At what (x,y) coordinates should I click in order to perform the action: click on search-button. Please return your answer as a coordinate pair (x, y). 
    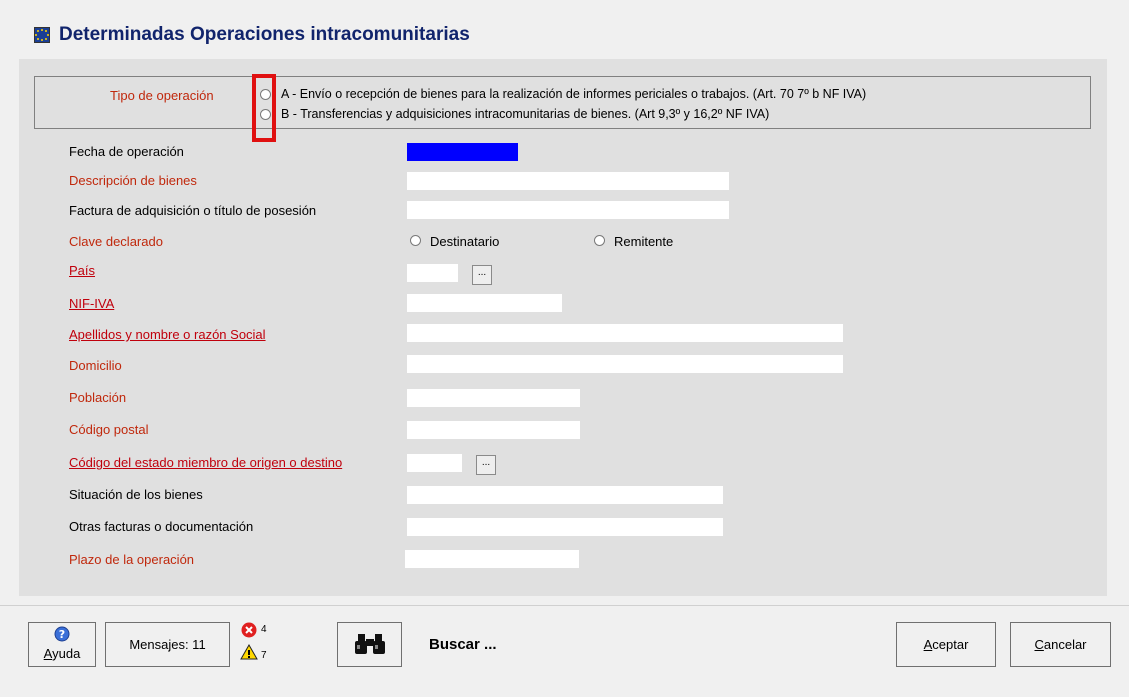
    Looking at the image, I should click on (369, 644).